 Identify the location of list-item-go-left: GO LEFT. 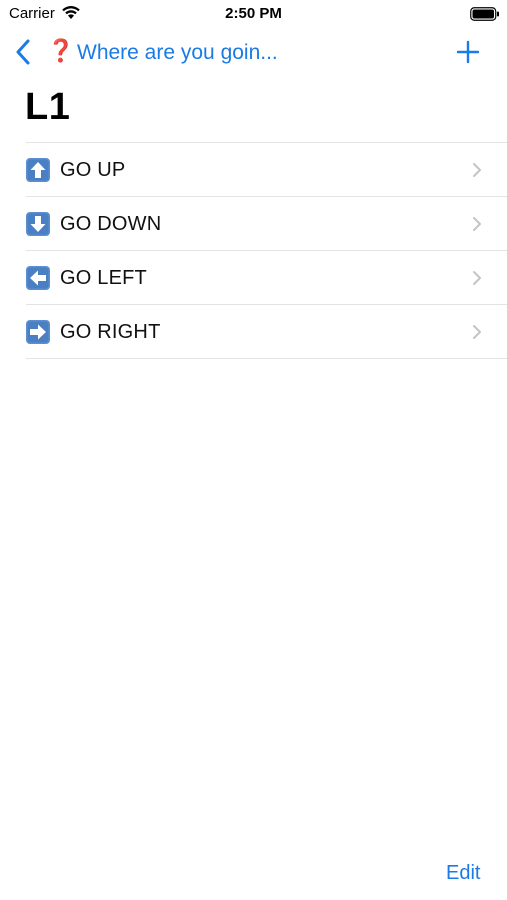
(266, 278).